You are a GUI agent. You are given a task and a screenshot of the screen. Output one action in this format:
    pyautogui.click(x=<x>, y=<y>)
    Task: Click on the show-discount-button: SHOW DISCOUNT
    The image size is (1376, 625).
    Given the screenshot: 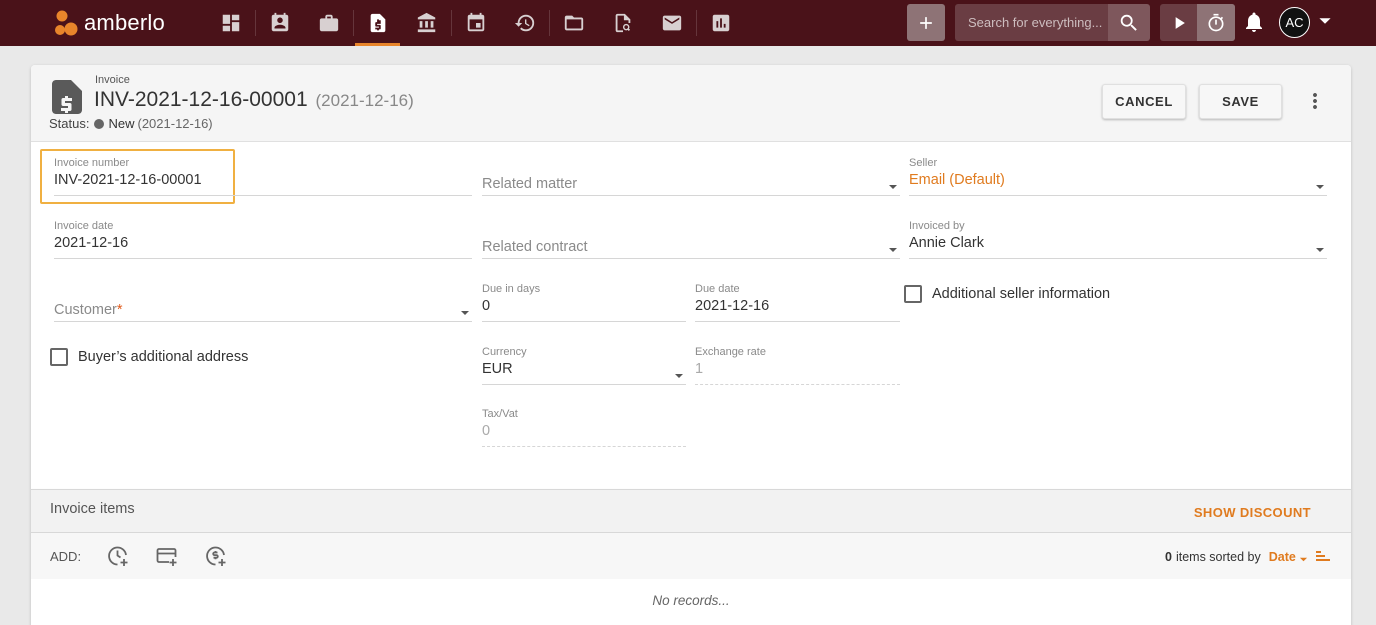 What is the action you would take?
    pyautogui.click(x=1252, y=512)
    